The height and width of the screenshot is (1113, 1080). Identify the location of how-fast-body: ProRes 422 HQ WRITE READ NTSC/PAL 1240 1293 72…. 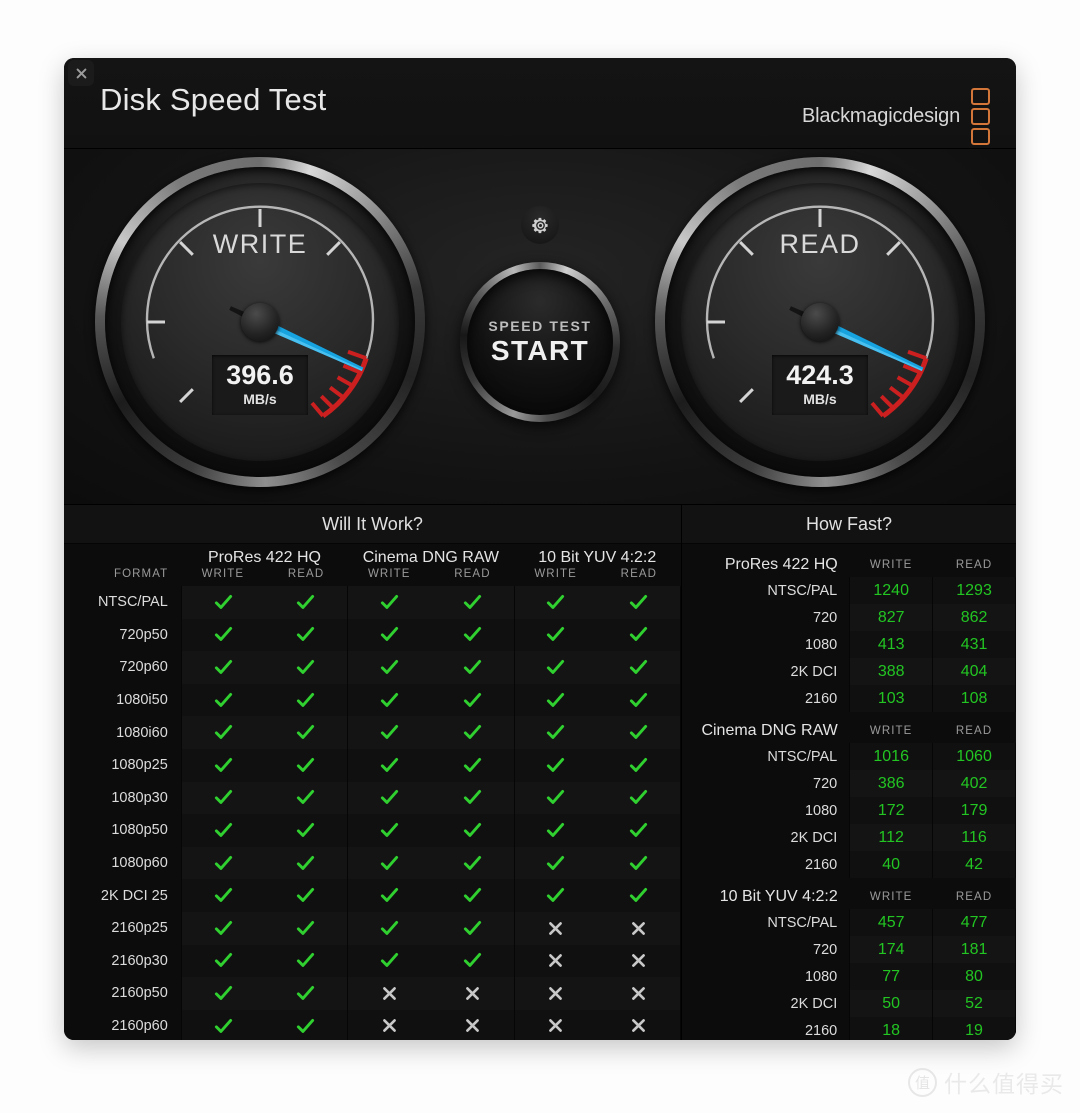
(849, 793).